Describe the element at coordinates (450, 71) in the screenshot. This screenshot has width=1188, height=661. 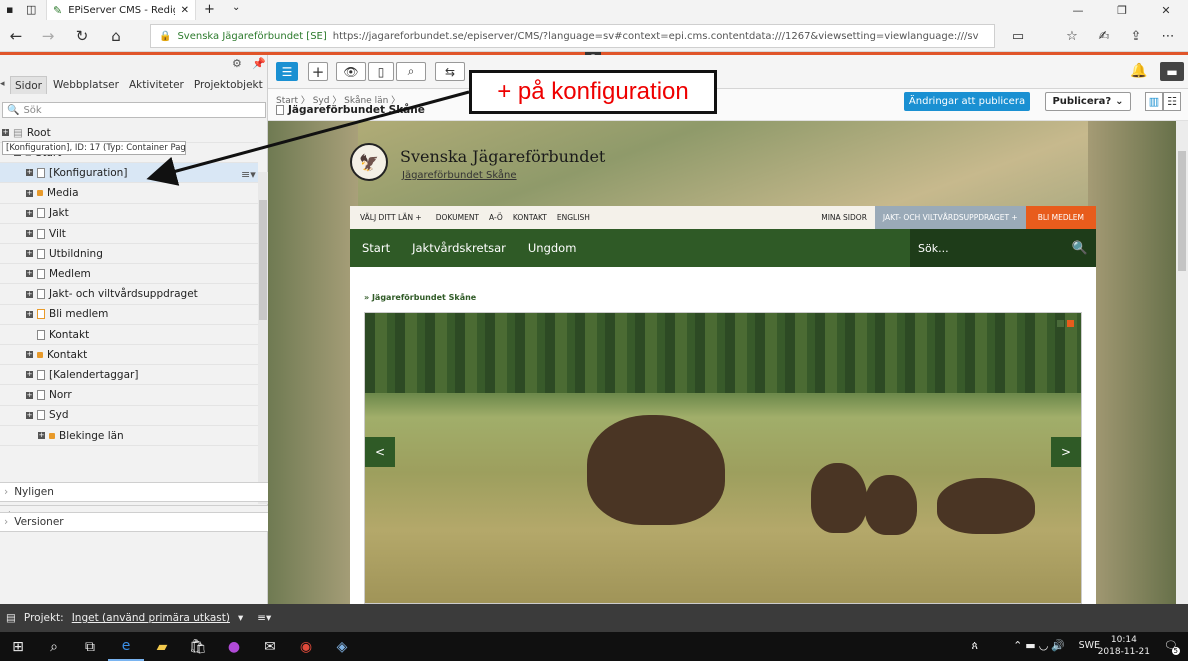
I see `compare-icon: ⇆` at that location.